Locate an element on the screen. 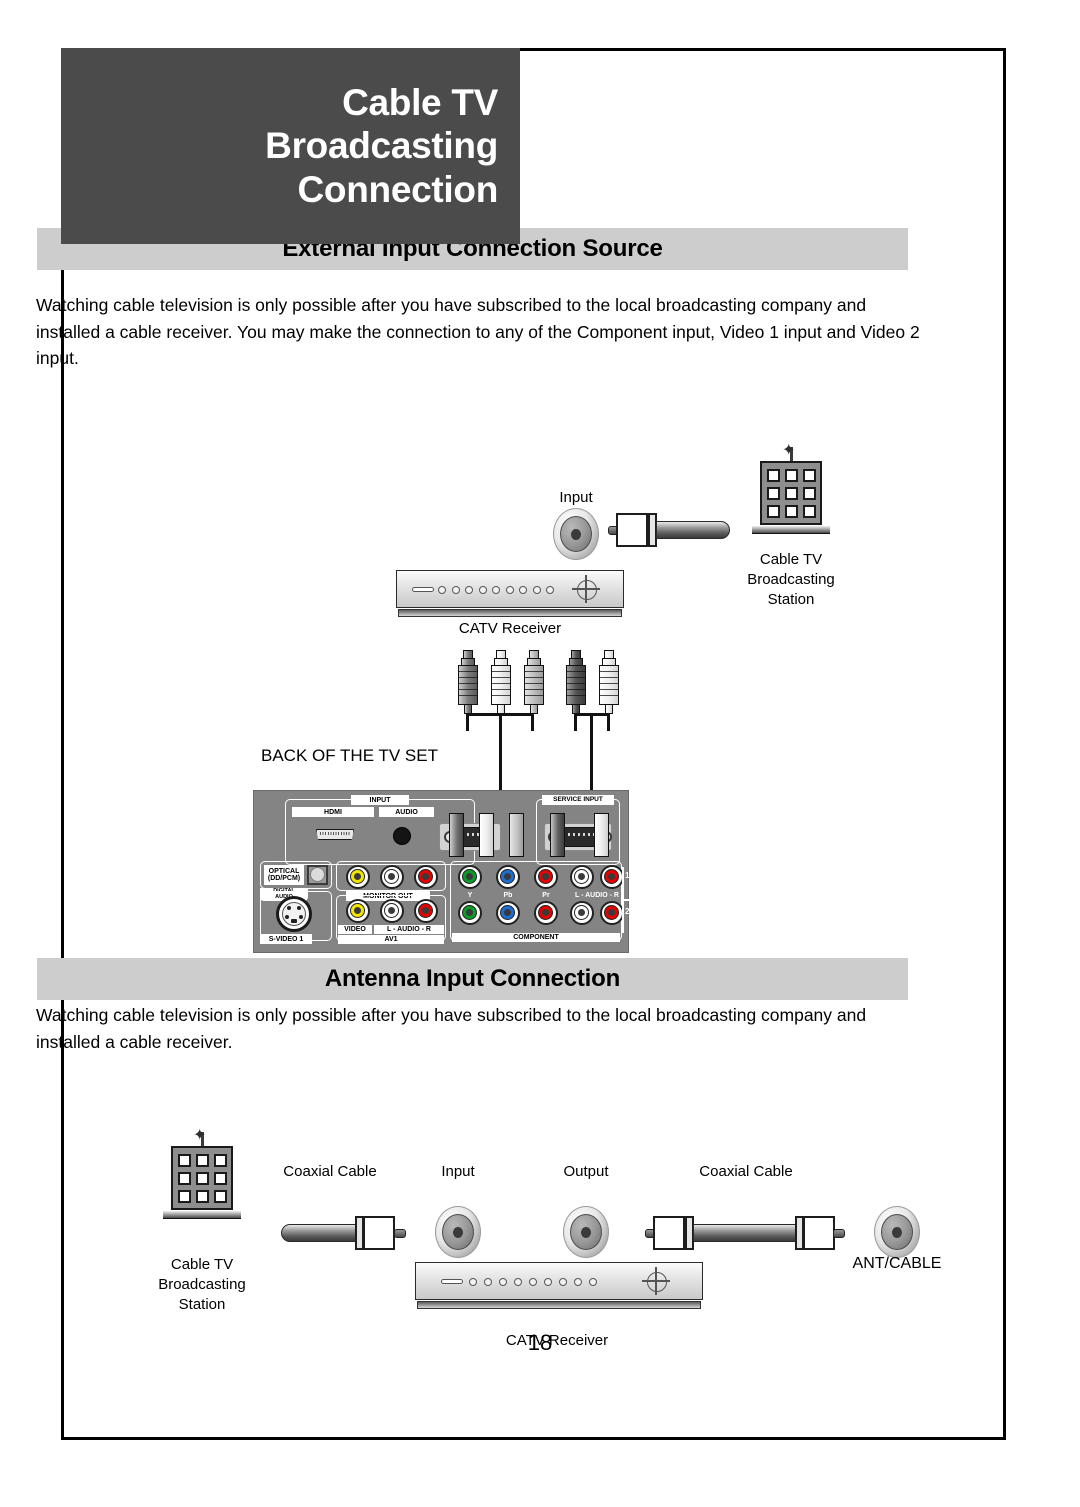  rca-plug-audio-right is located at coordinates (609, 682).